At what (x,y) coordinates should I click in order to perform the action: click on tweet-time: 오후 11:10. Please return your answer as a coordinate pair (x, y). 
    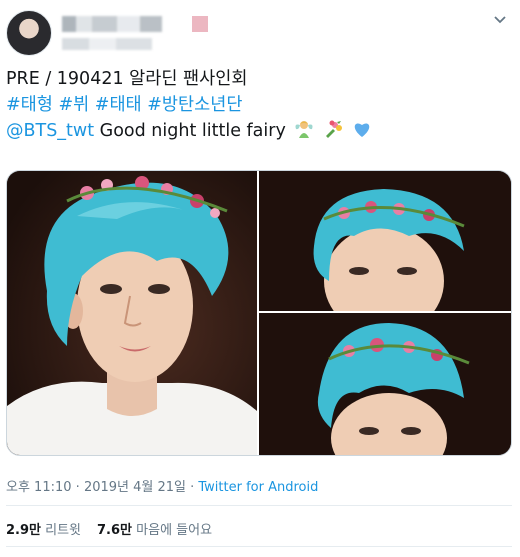
    Looking at the image, I should click on (39, 487).